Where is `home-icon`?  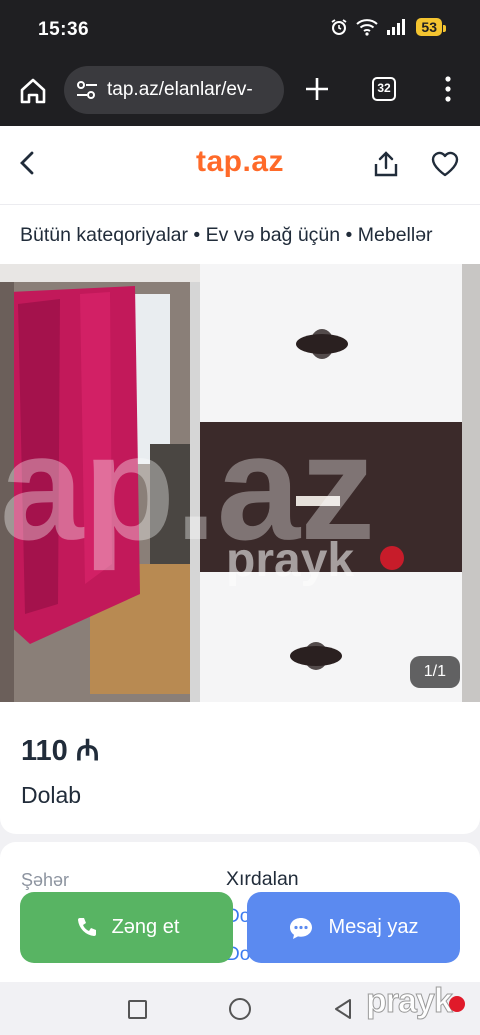 home-icon is located at coordinates (33, 91).